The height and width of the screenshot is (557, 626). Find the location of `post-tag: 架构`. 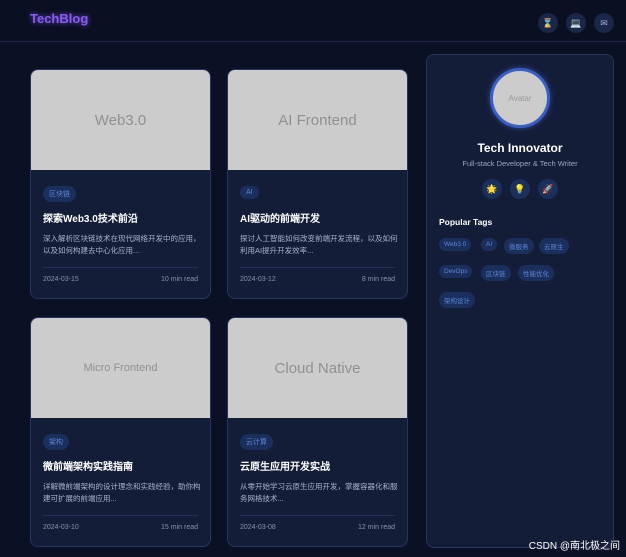

post-tag: 架构 is located at coordinates (56, 442).